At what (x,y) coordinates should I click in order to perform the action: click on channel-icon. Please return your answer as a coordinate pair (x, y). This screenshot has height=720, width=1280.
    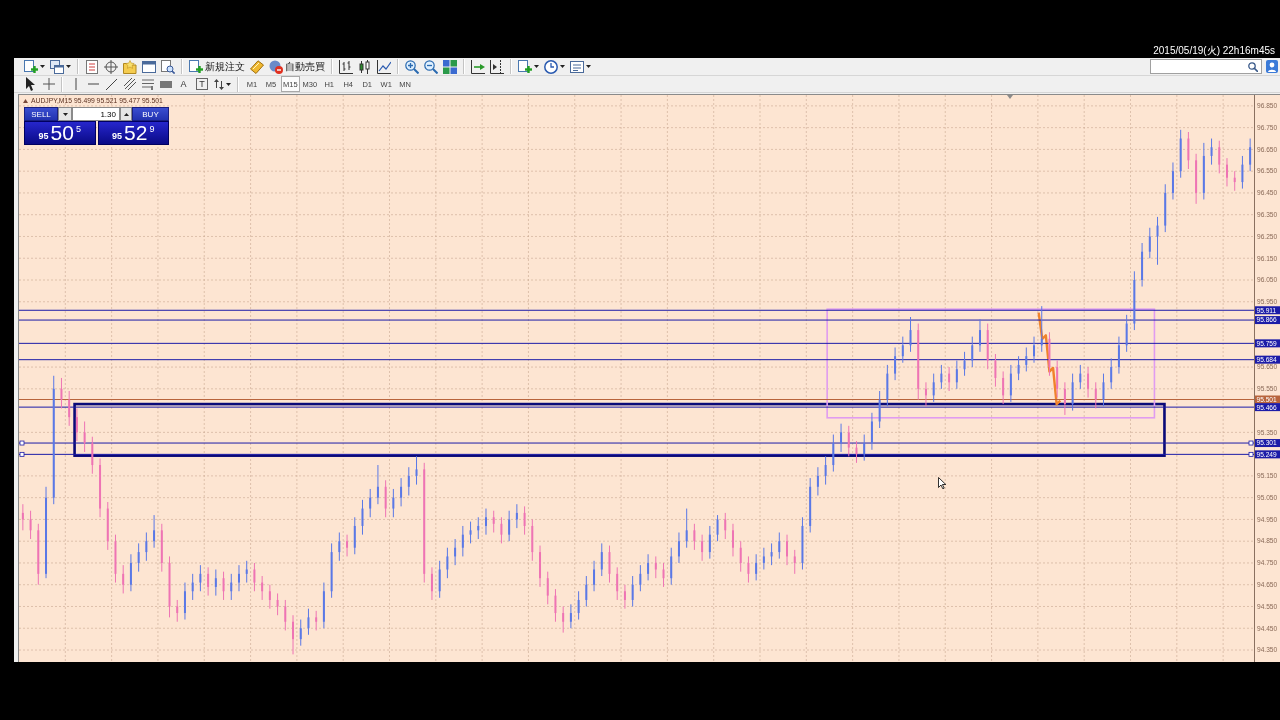
    Looking at the image, I should click on (129, 84).